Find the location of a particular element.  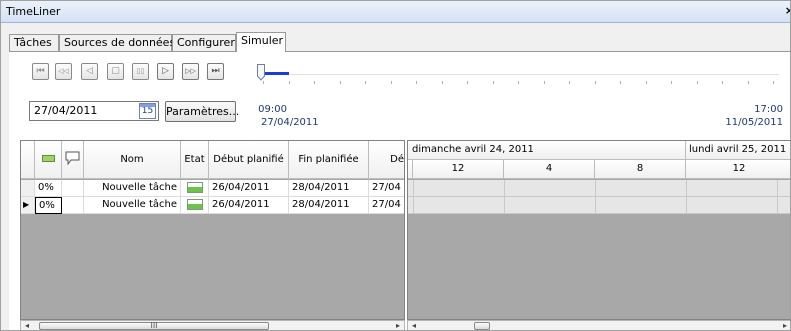

play-button: ▷ is located at coordinates (165, 71).